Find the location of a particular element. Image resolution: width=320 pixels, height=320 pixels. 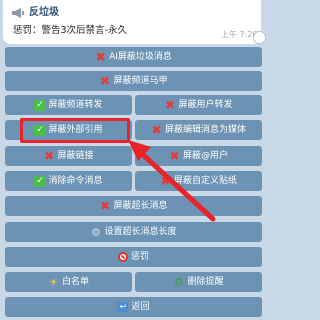

button-label: 返回 is located at coordinates (140, 306).